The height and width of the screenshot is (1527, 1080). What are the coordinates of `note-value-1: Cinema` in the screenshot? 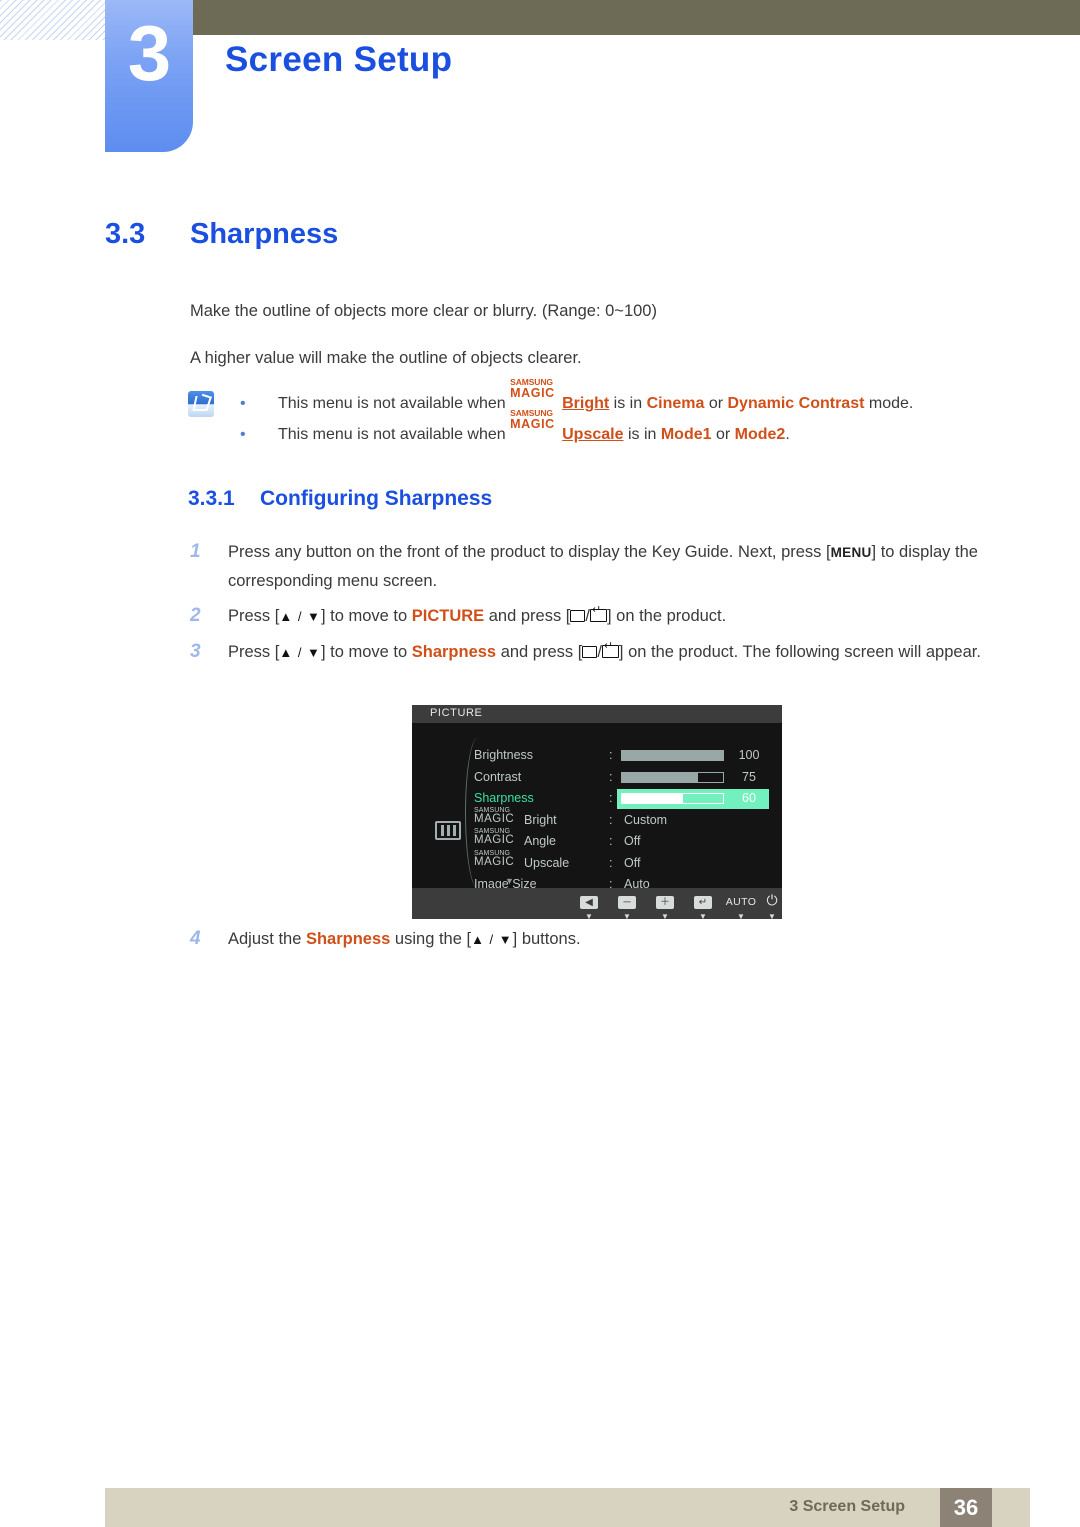 It's located at (675, 403).